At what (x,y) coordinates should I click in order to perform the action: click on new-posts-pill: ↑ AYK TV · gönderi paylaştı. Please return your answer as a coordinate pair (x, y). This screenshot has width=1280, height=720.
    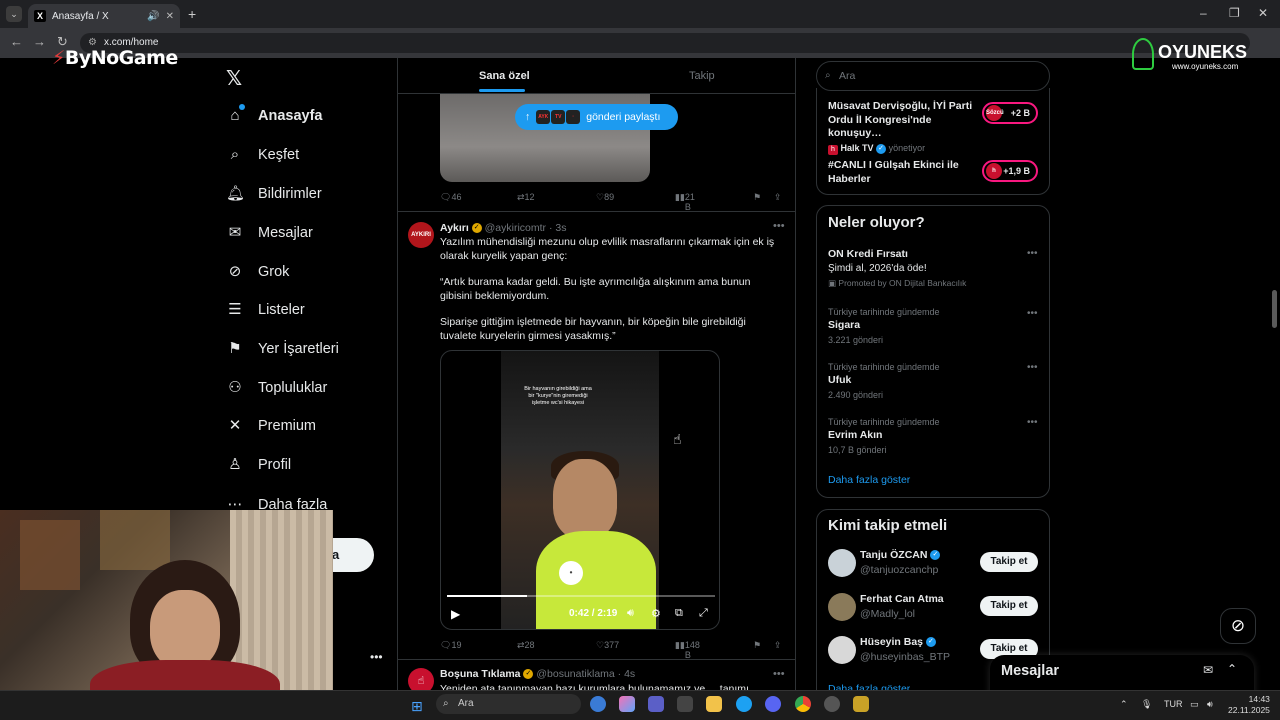
    Looking at the image, I should click on (596, 117).